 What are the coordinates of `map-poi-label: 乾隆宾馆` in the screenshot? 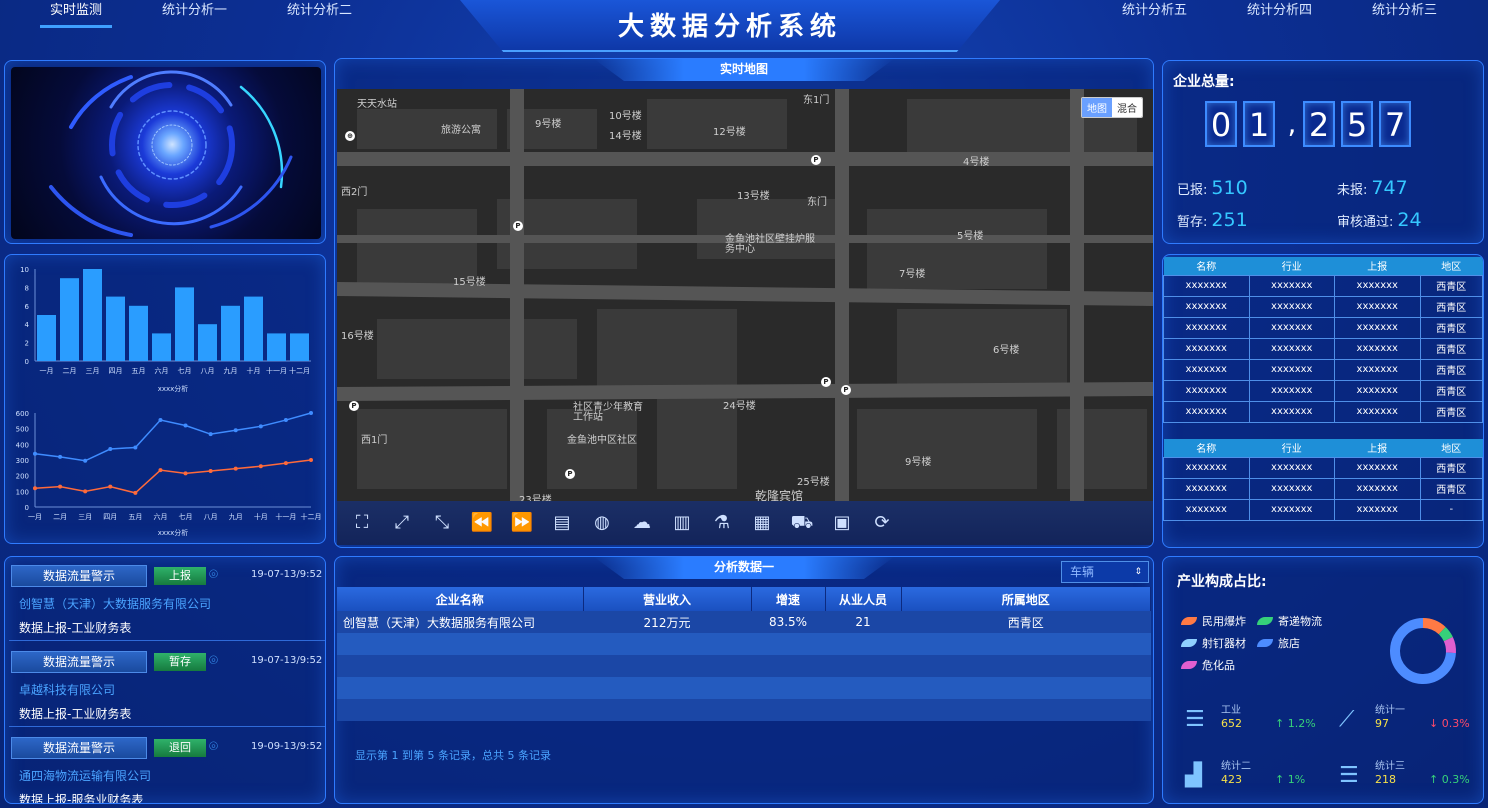 It's located at (779, 494).